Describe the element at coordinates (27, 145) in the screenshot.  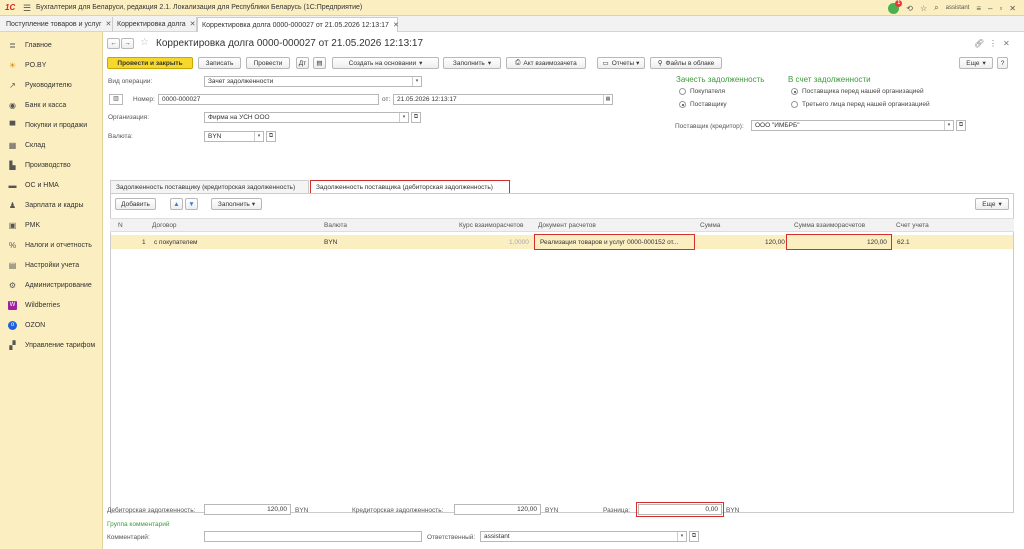
I see `sidebar-item-warehouse: ▦ Склад` at that location.